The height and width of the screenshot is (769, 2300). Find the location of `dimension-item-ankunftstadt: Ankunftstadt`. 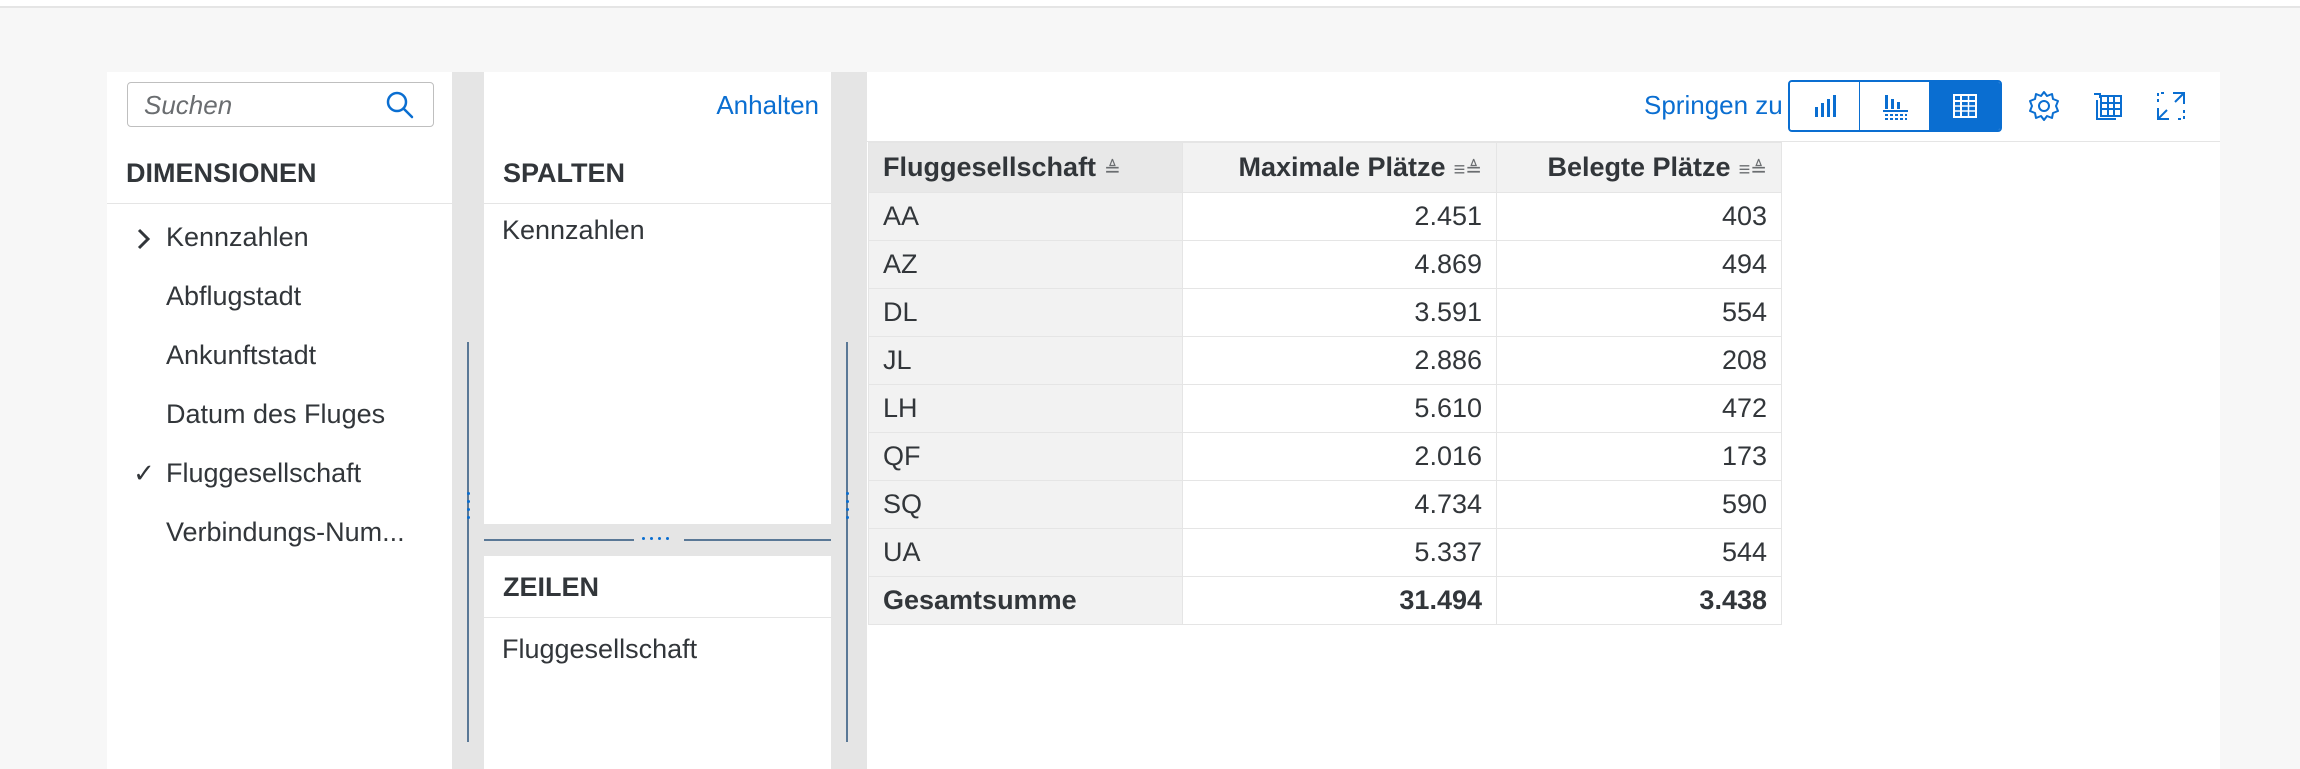

dimension-item-ankunftstadt: Ankunftstadt is located at coordinates (279, 355).